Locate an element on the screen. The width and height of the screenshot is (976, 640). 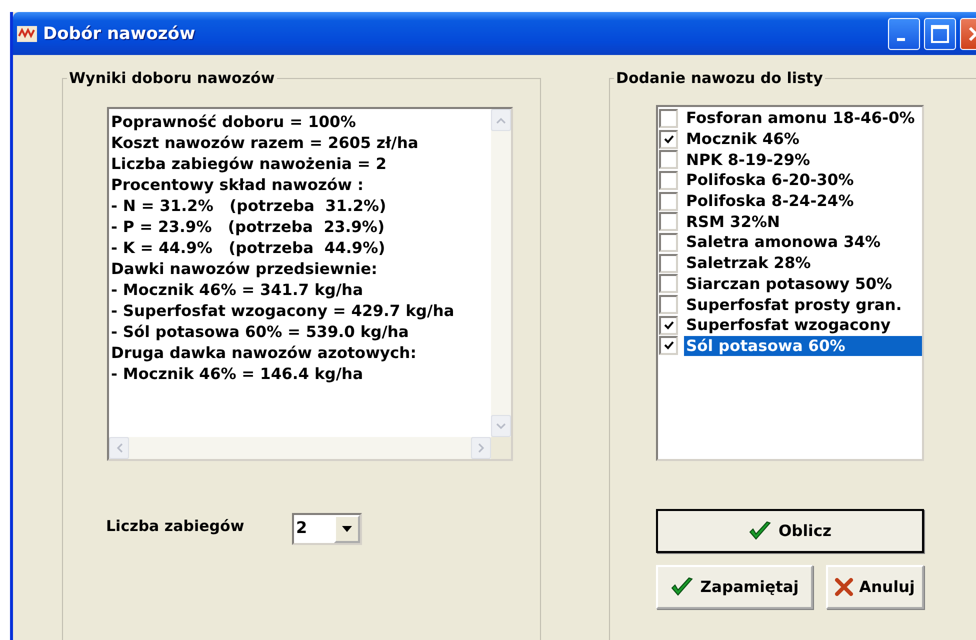
group-title: Wyniki doboru nawozów is located at coordinates (172, 78).